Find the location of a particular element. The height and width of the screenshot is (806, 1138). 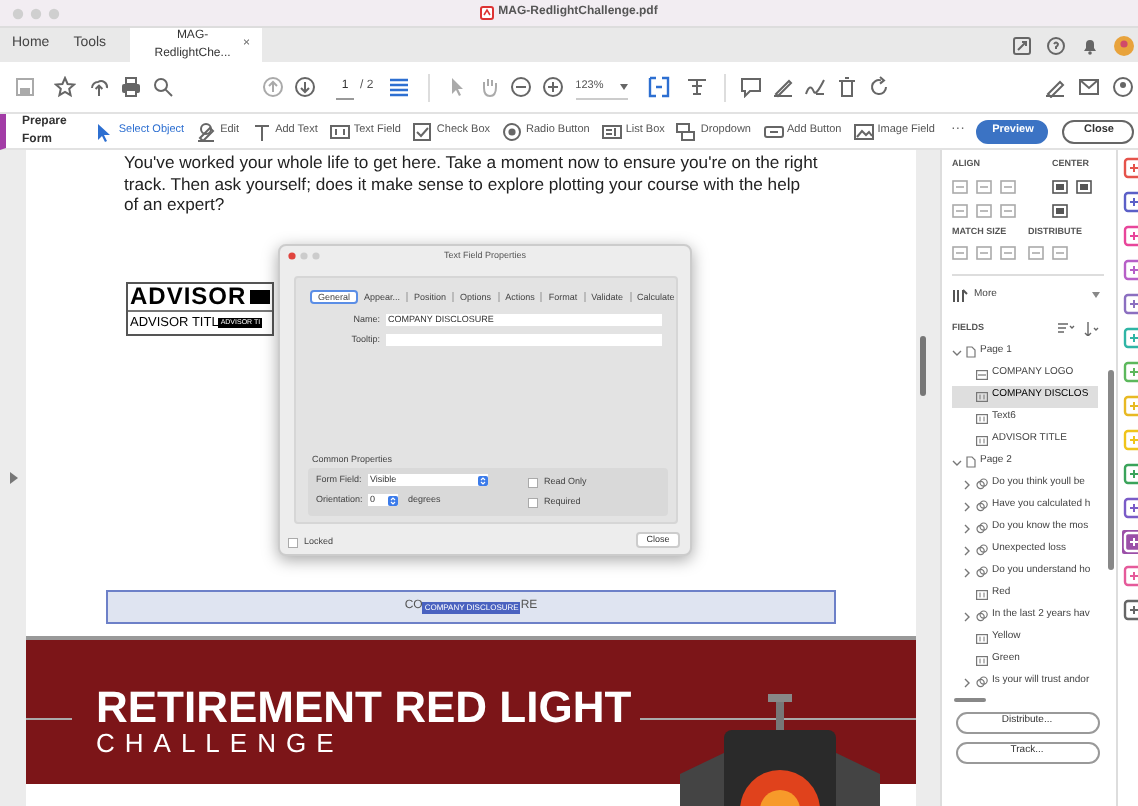

star-icon is located at coordinates (65, 87).